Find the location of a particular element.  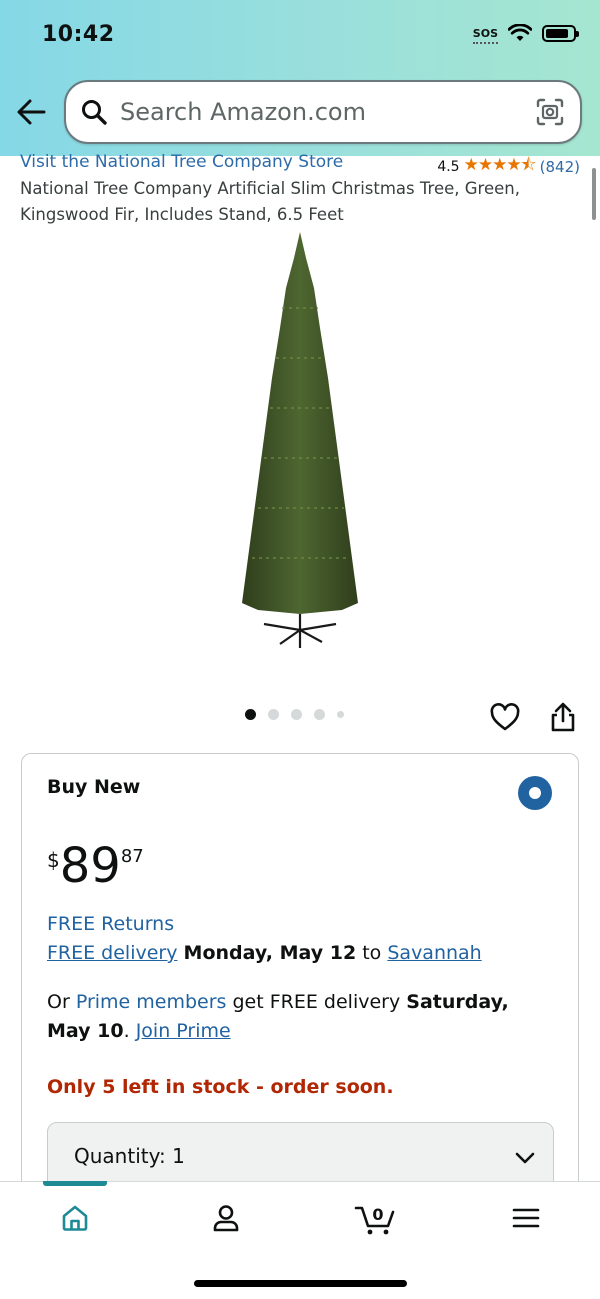

status-icons: SOS is located at coordinates (525, 34).